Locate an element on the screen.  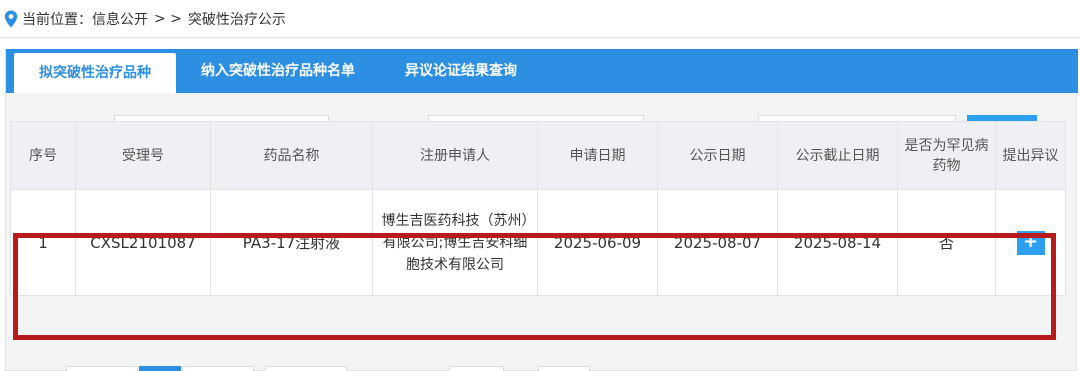
breadcrumb: 当前位置：信息公开 > > 突破性治疗公示 is located at coordinates (540, 19).